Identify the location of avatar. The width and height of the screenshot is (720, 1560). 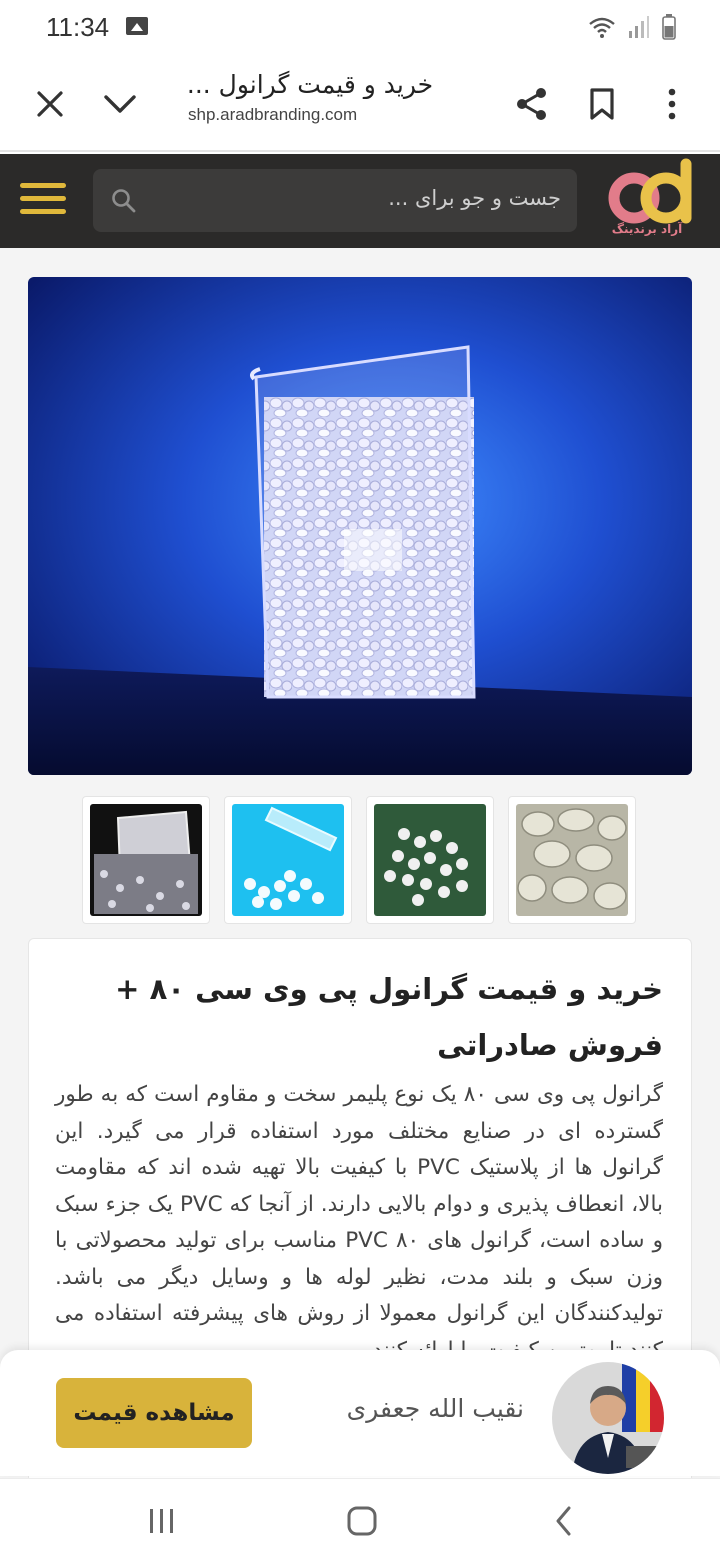
(608, 1418).